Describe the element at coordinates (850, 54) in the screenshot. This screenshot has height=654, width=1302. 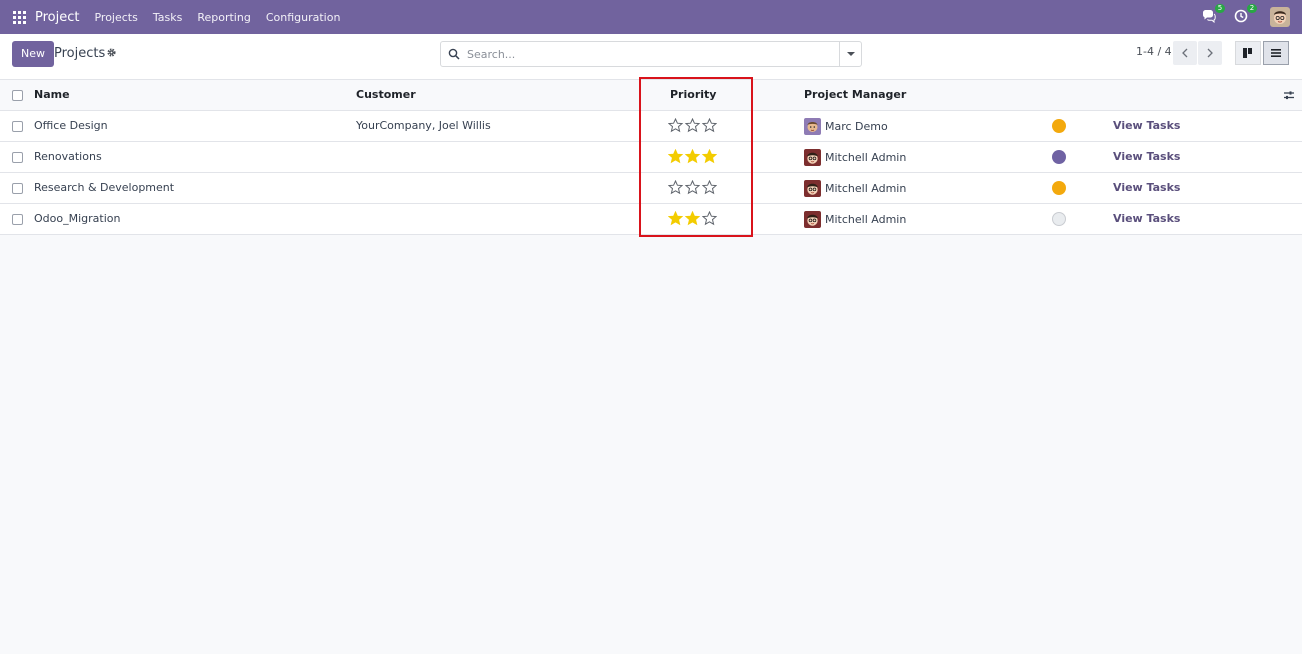
I see `search-options-toggle` at that location.